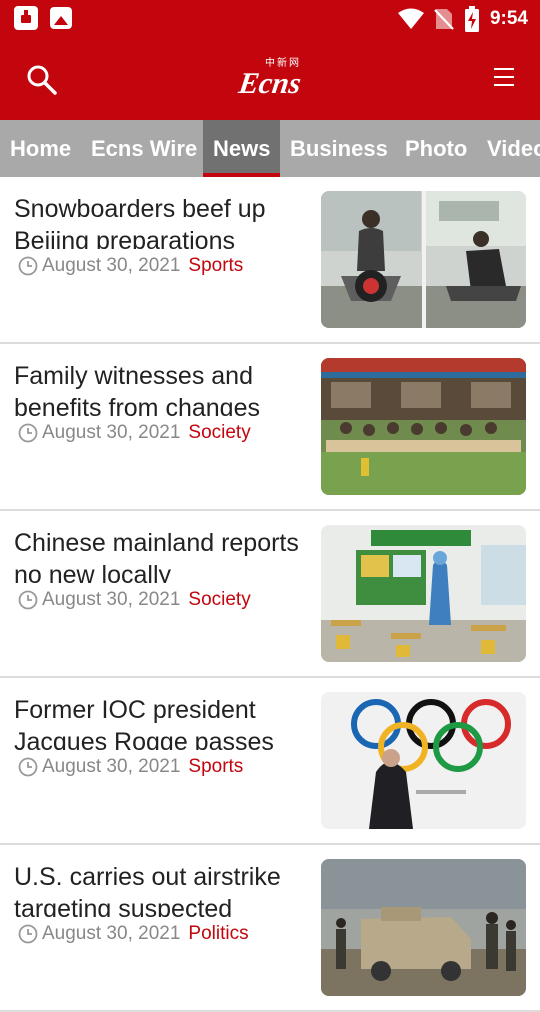 The image size is (540, 1012). Describe the element at coordinates (339, 148) in the screenshot. I see `tab-business: Business` at that location.